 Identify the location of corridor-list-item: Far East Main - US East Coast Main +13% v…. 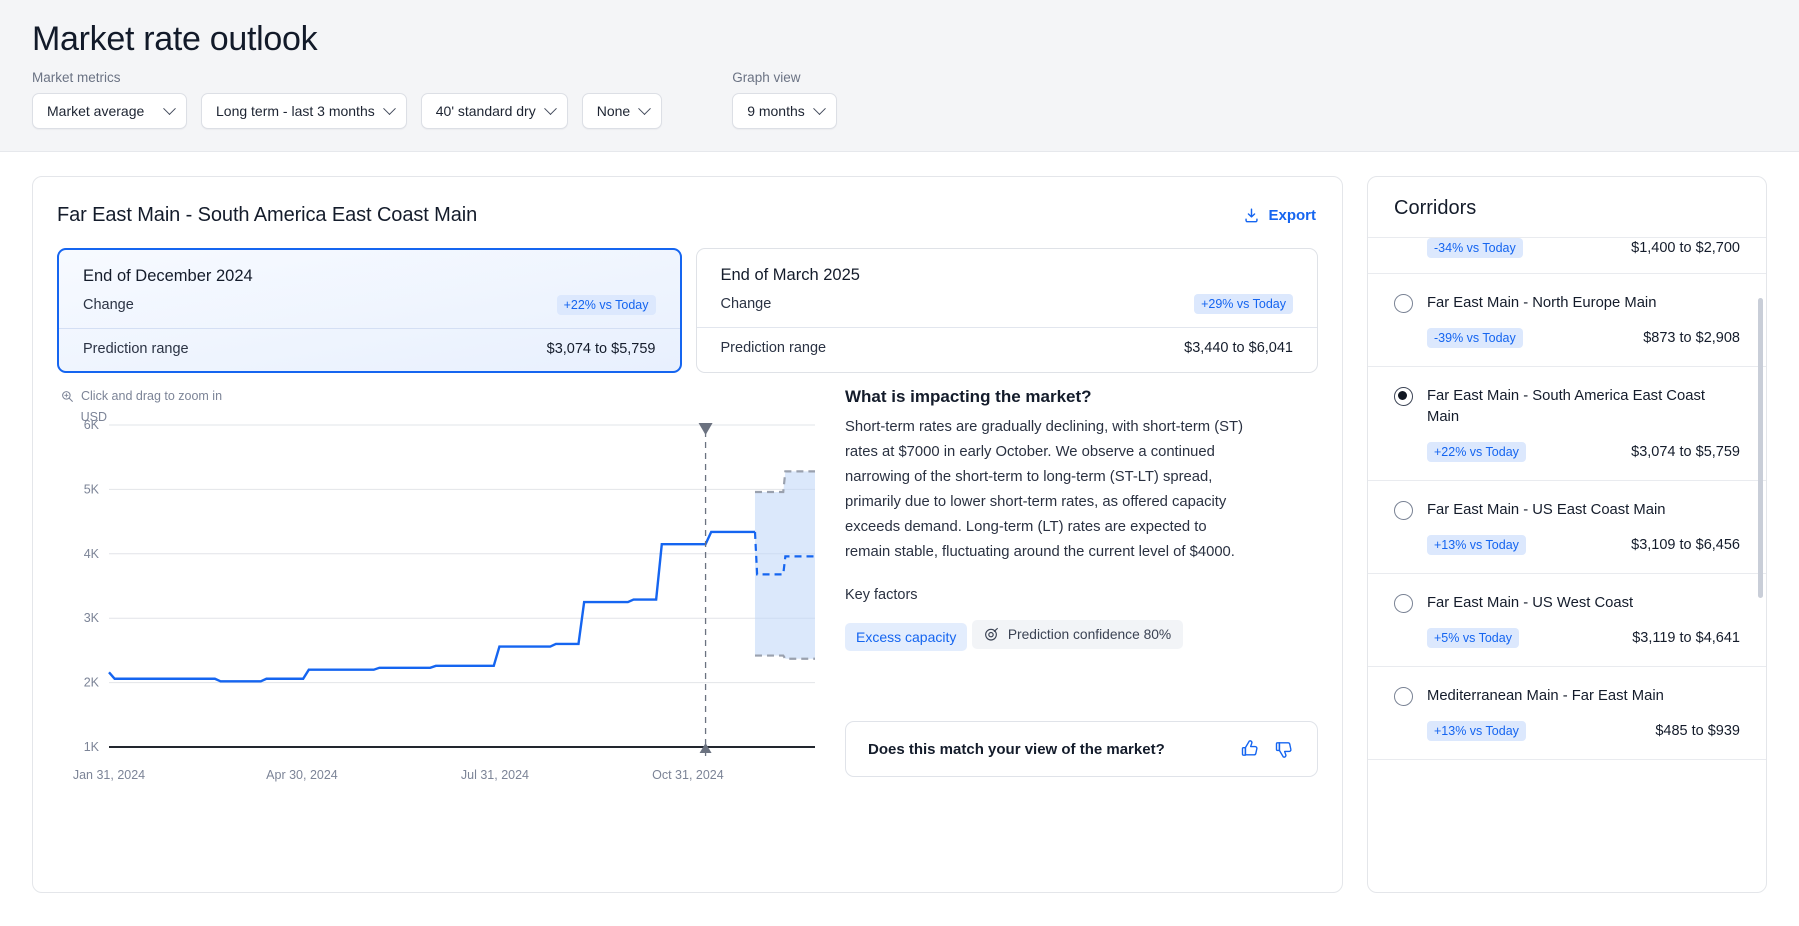
(1567, 527).